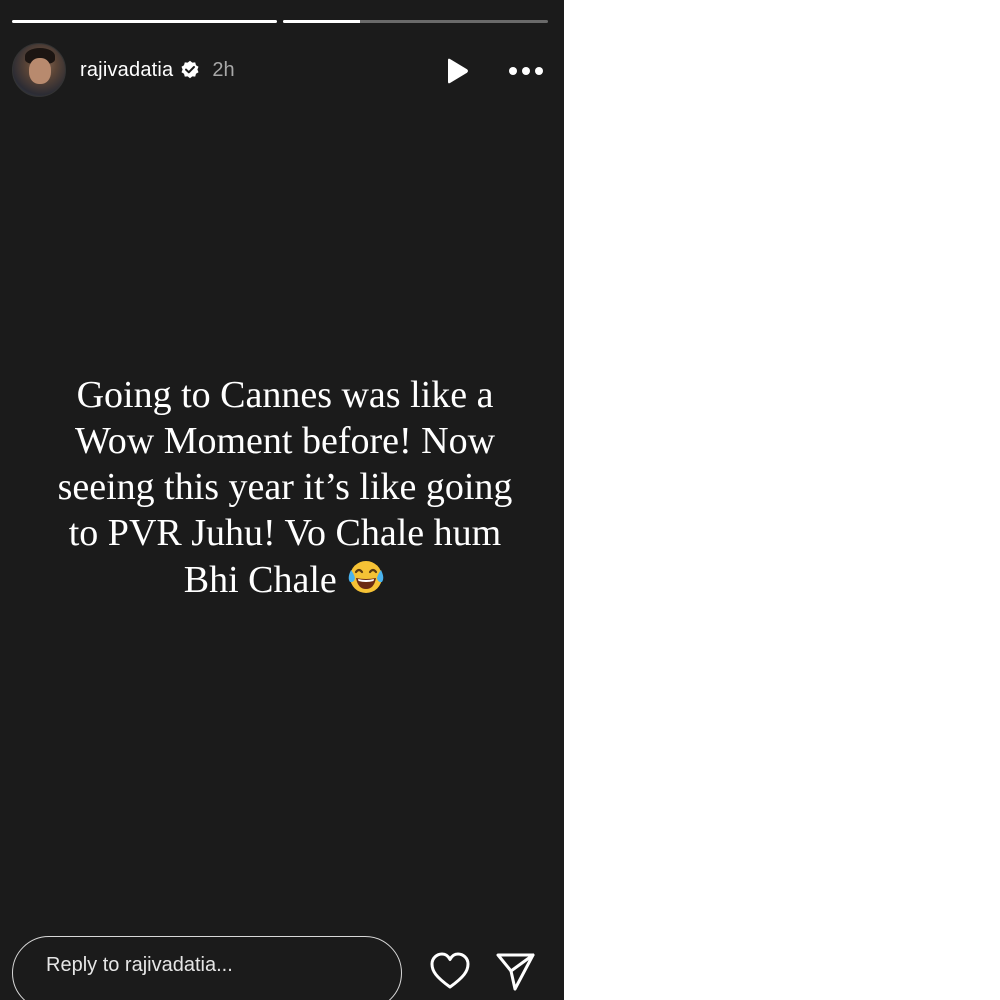 The height and width of the screenshot is (1000, 1000). What do you see at coordinates (280, 22) in the screenshot?
I see `story-progress-bar` at bounding box center [280, 22].